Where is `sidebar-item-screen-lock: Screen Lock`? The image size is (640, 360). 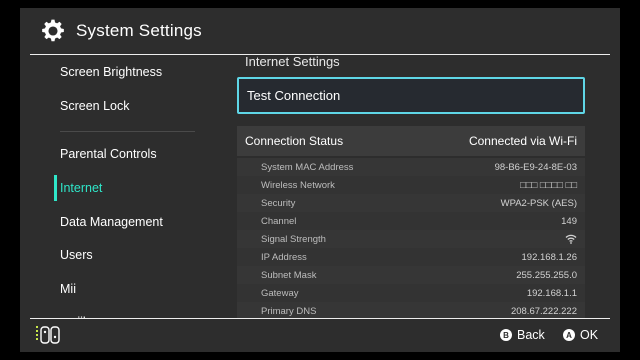 sidebar-item-screen-lock: Screen Lock is located at coordinates (94, 106).